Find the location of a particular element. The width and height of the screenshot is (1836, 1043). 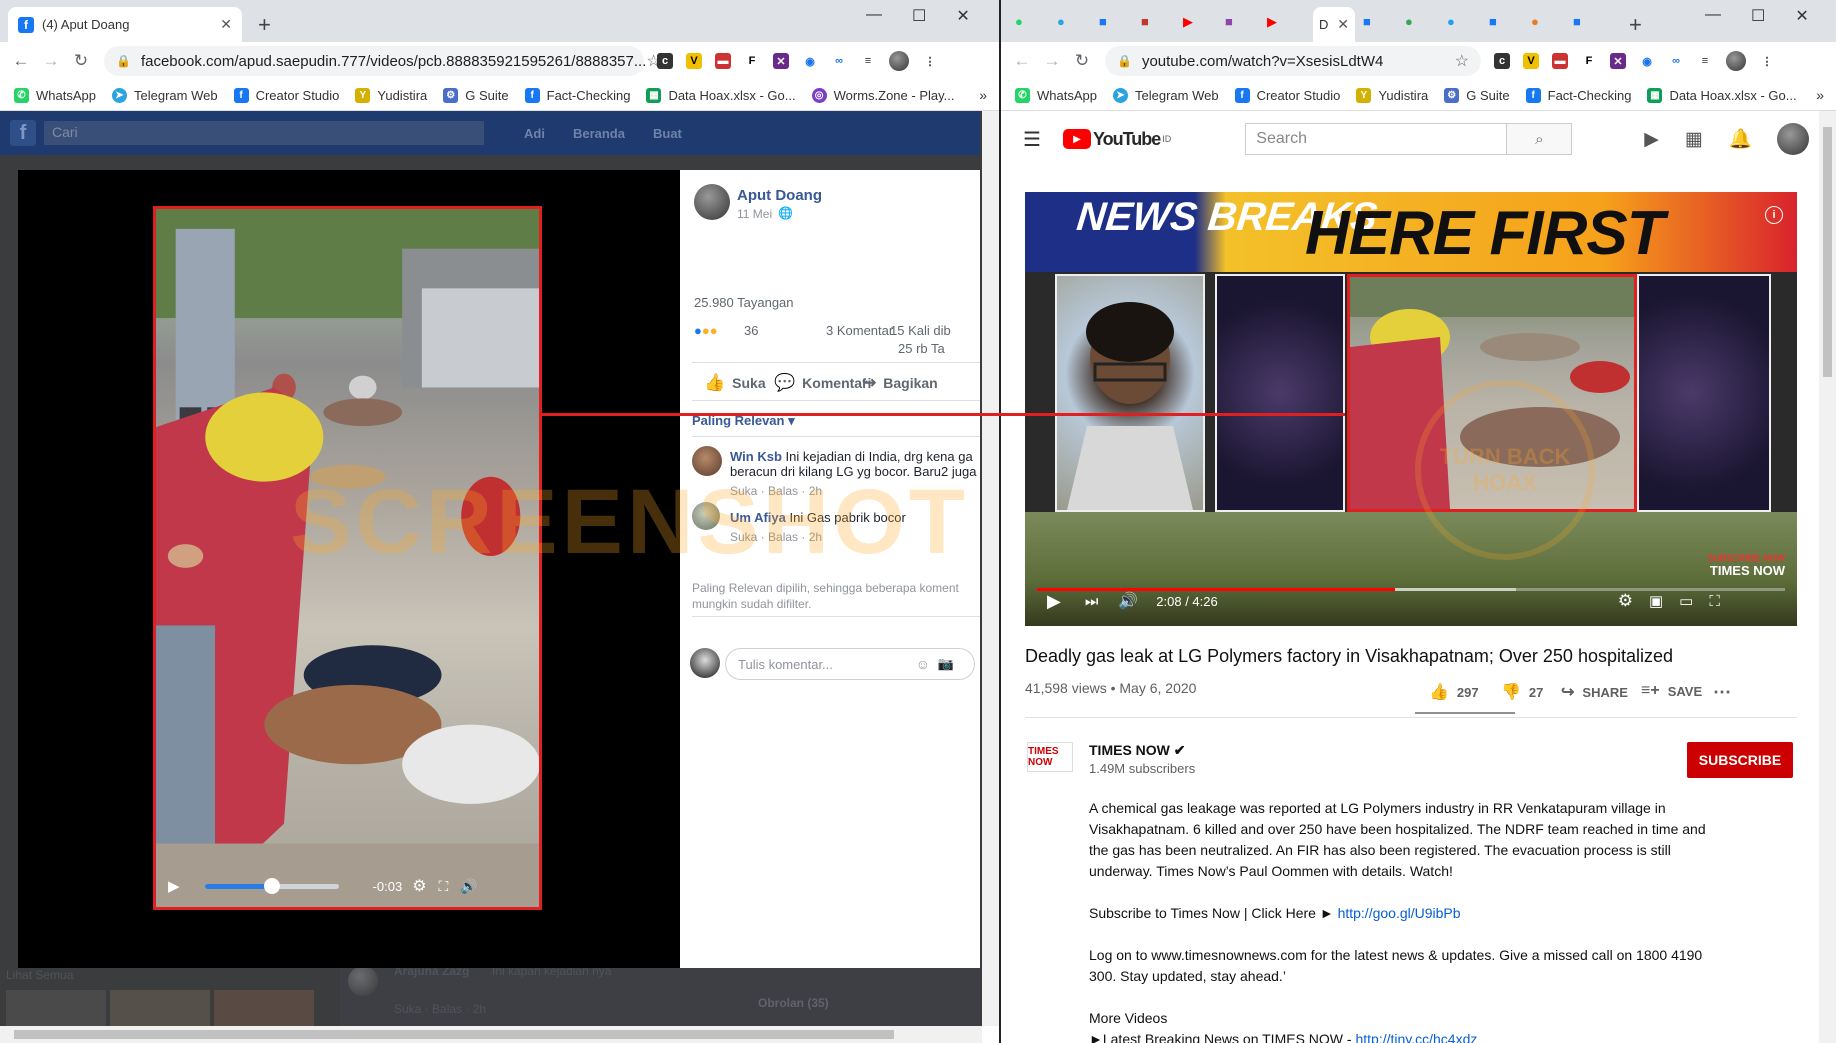

menu-icon: ⋮ is located at coordinates (1767, 61).